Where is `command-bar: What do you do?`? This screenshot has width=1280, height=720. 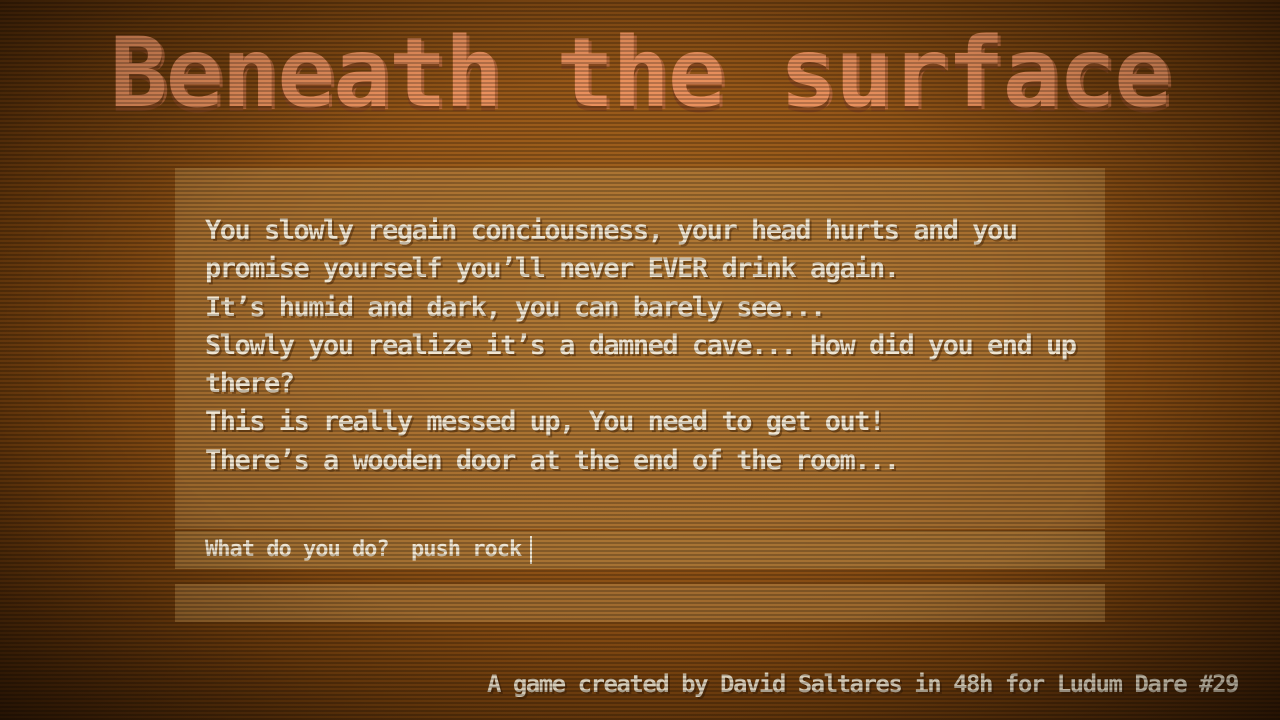 command-bar: What do you do? is located at coordinates (640, 550).